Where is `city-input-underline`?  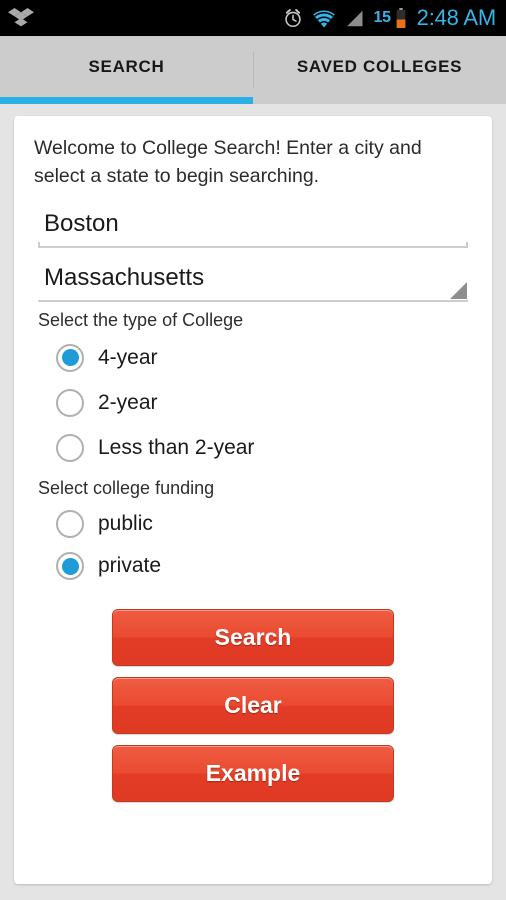 city-input-underline is located at coordinates (253, 245).